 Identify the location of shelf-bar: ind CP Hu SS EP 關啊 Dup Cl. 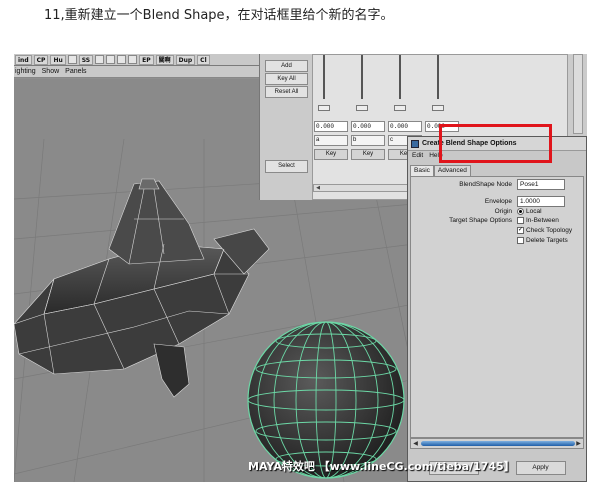
(136, 60).